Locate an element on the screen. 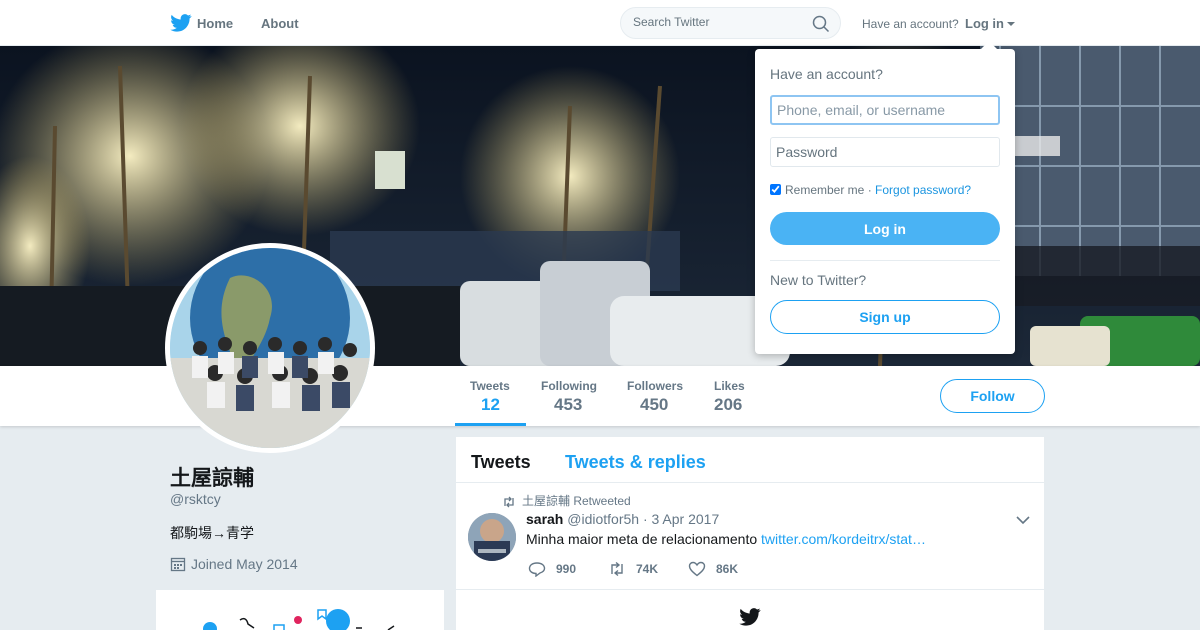  remember-me-checkbox is located at coordinates (775, 189).